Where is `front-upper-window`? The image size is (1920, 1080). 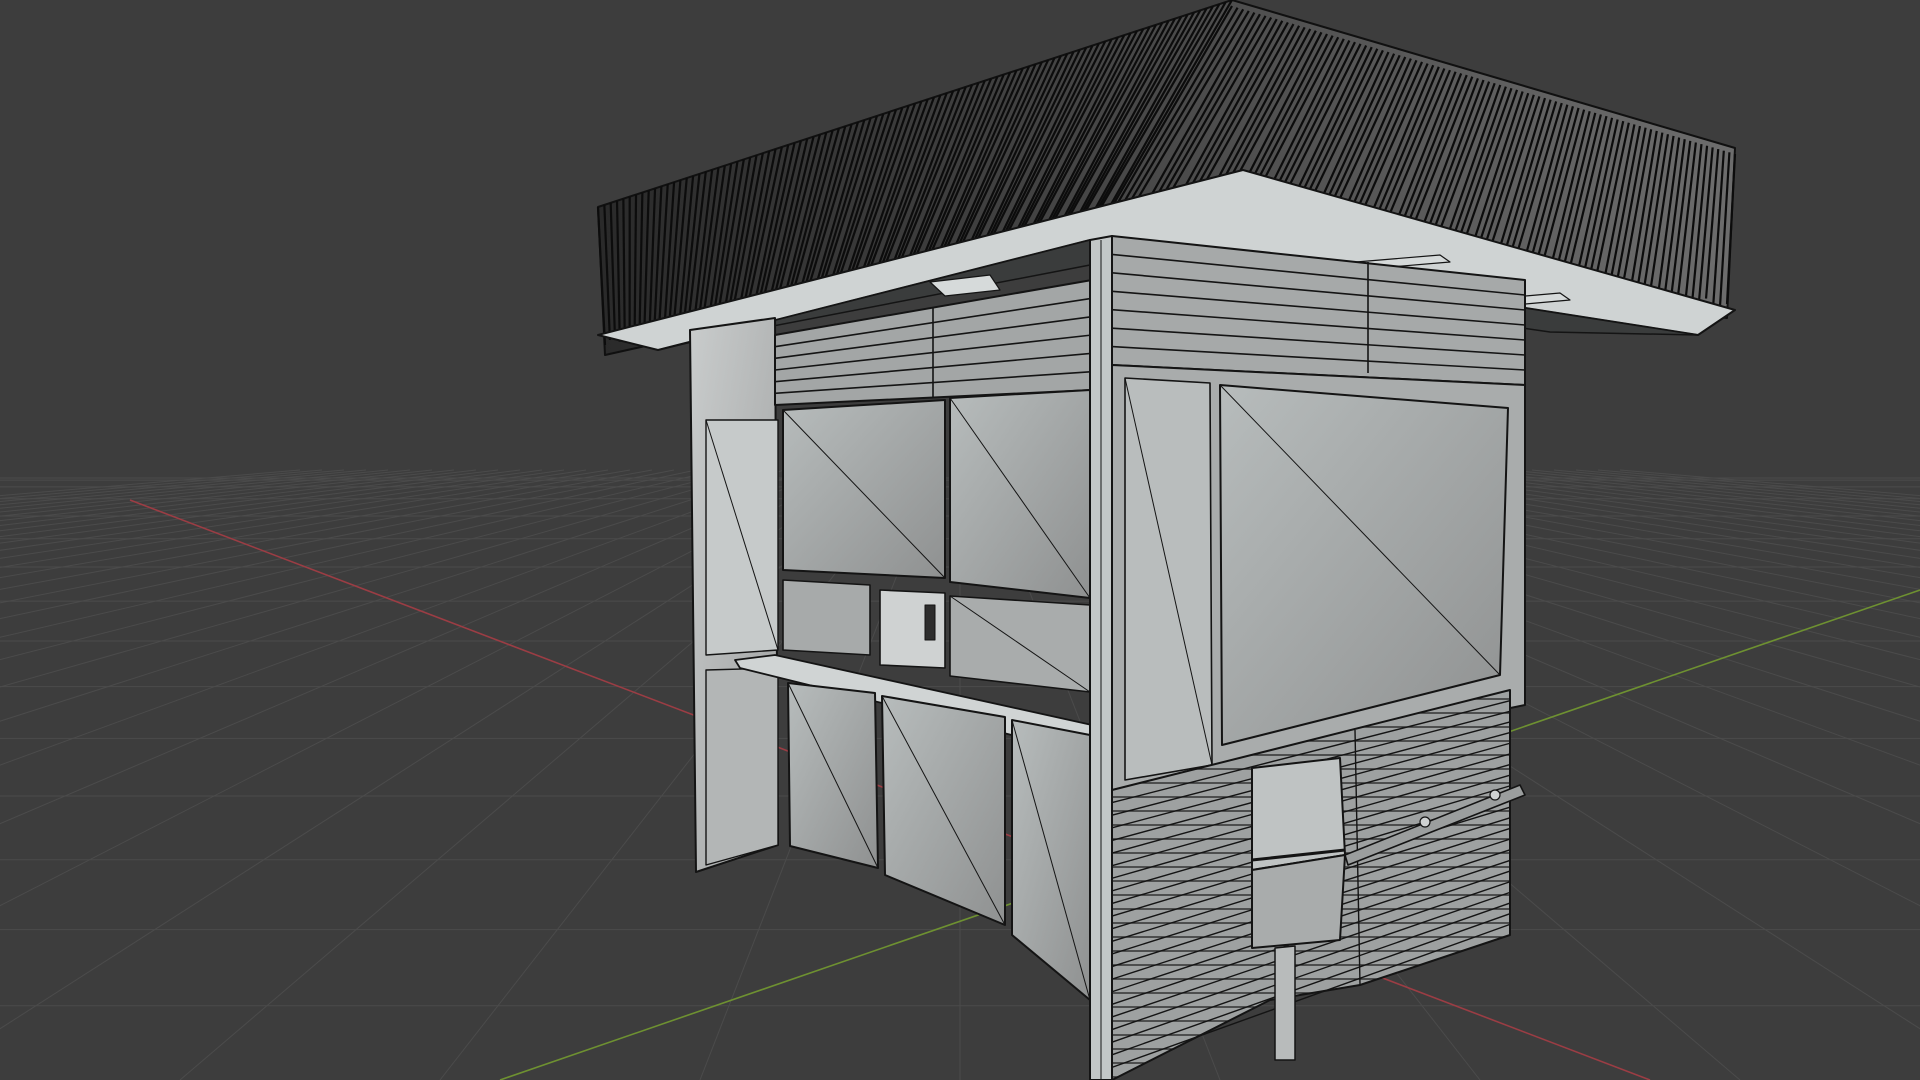
front-upper-window is located at coordinates (936, 494).